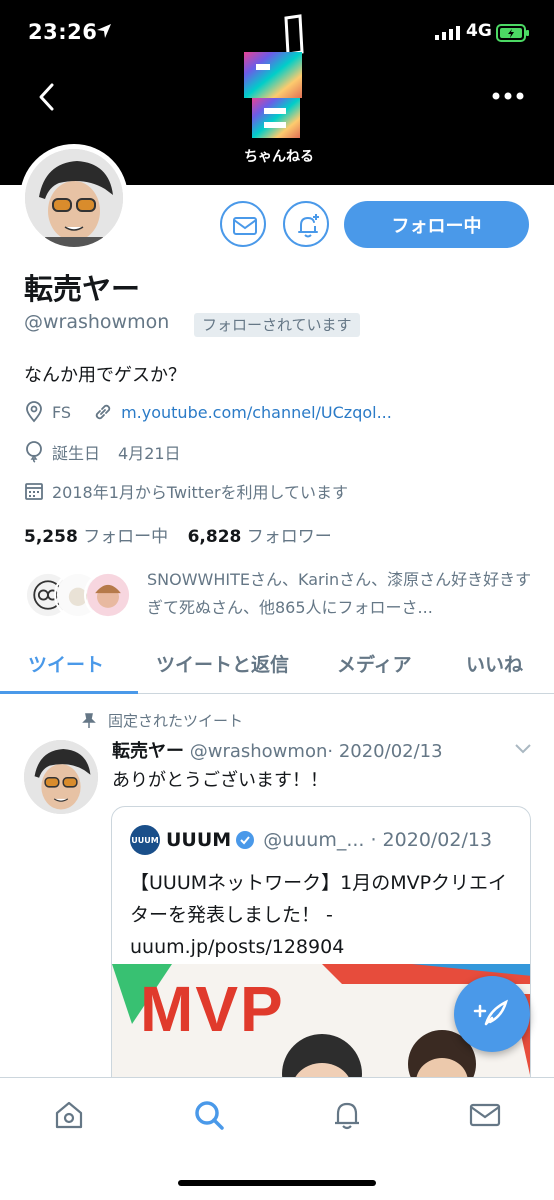  I want to click on home-icon, so click(69, 1115).